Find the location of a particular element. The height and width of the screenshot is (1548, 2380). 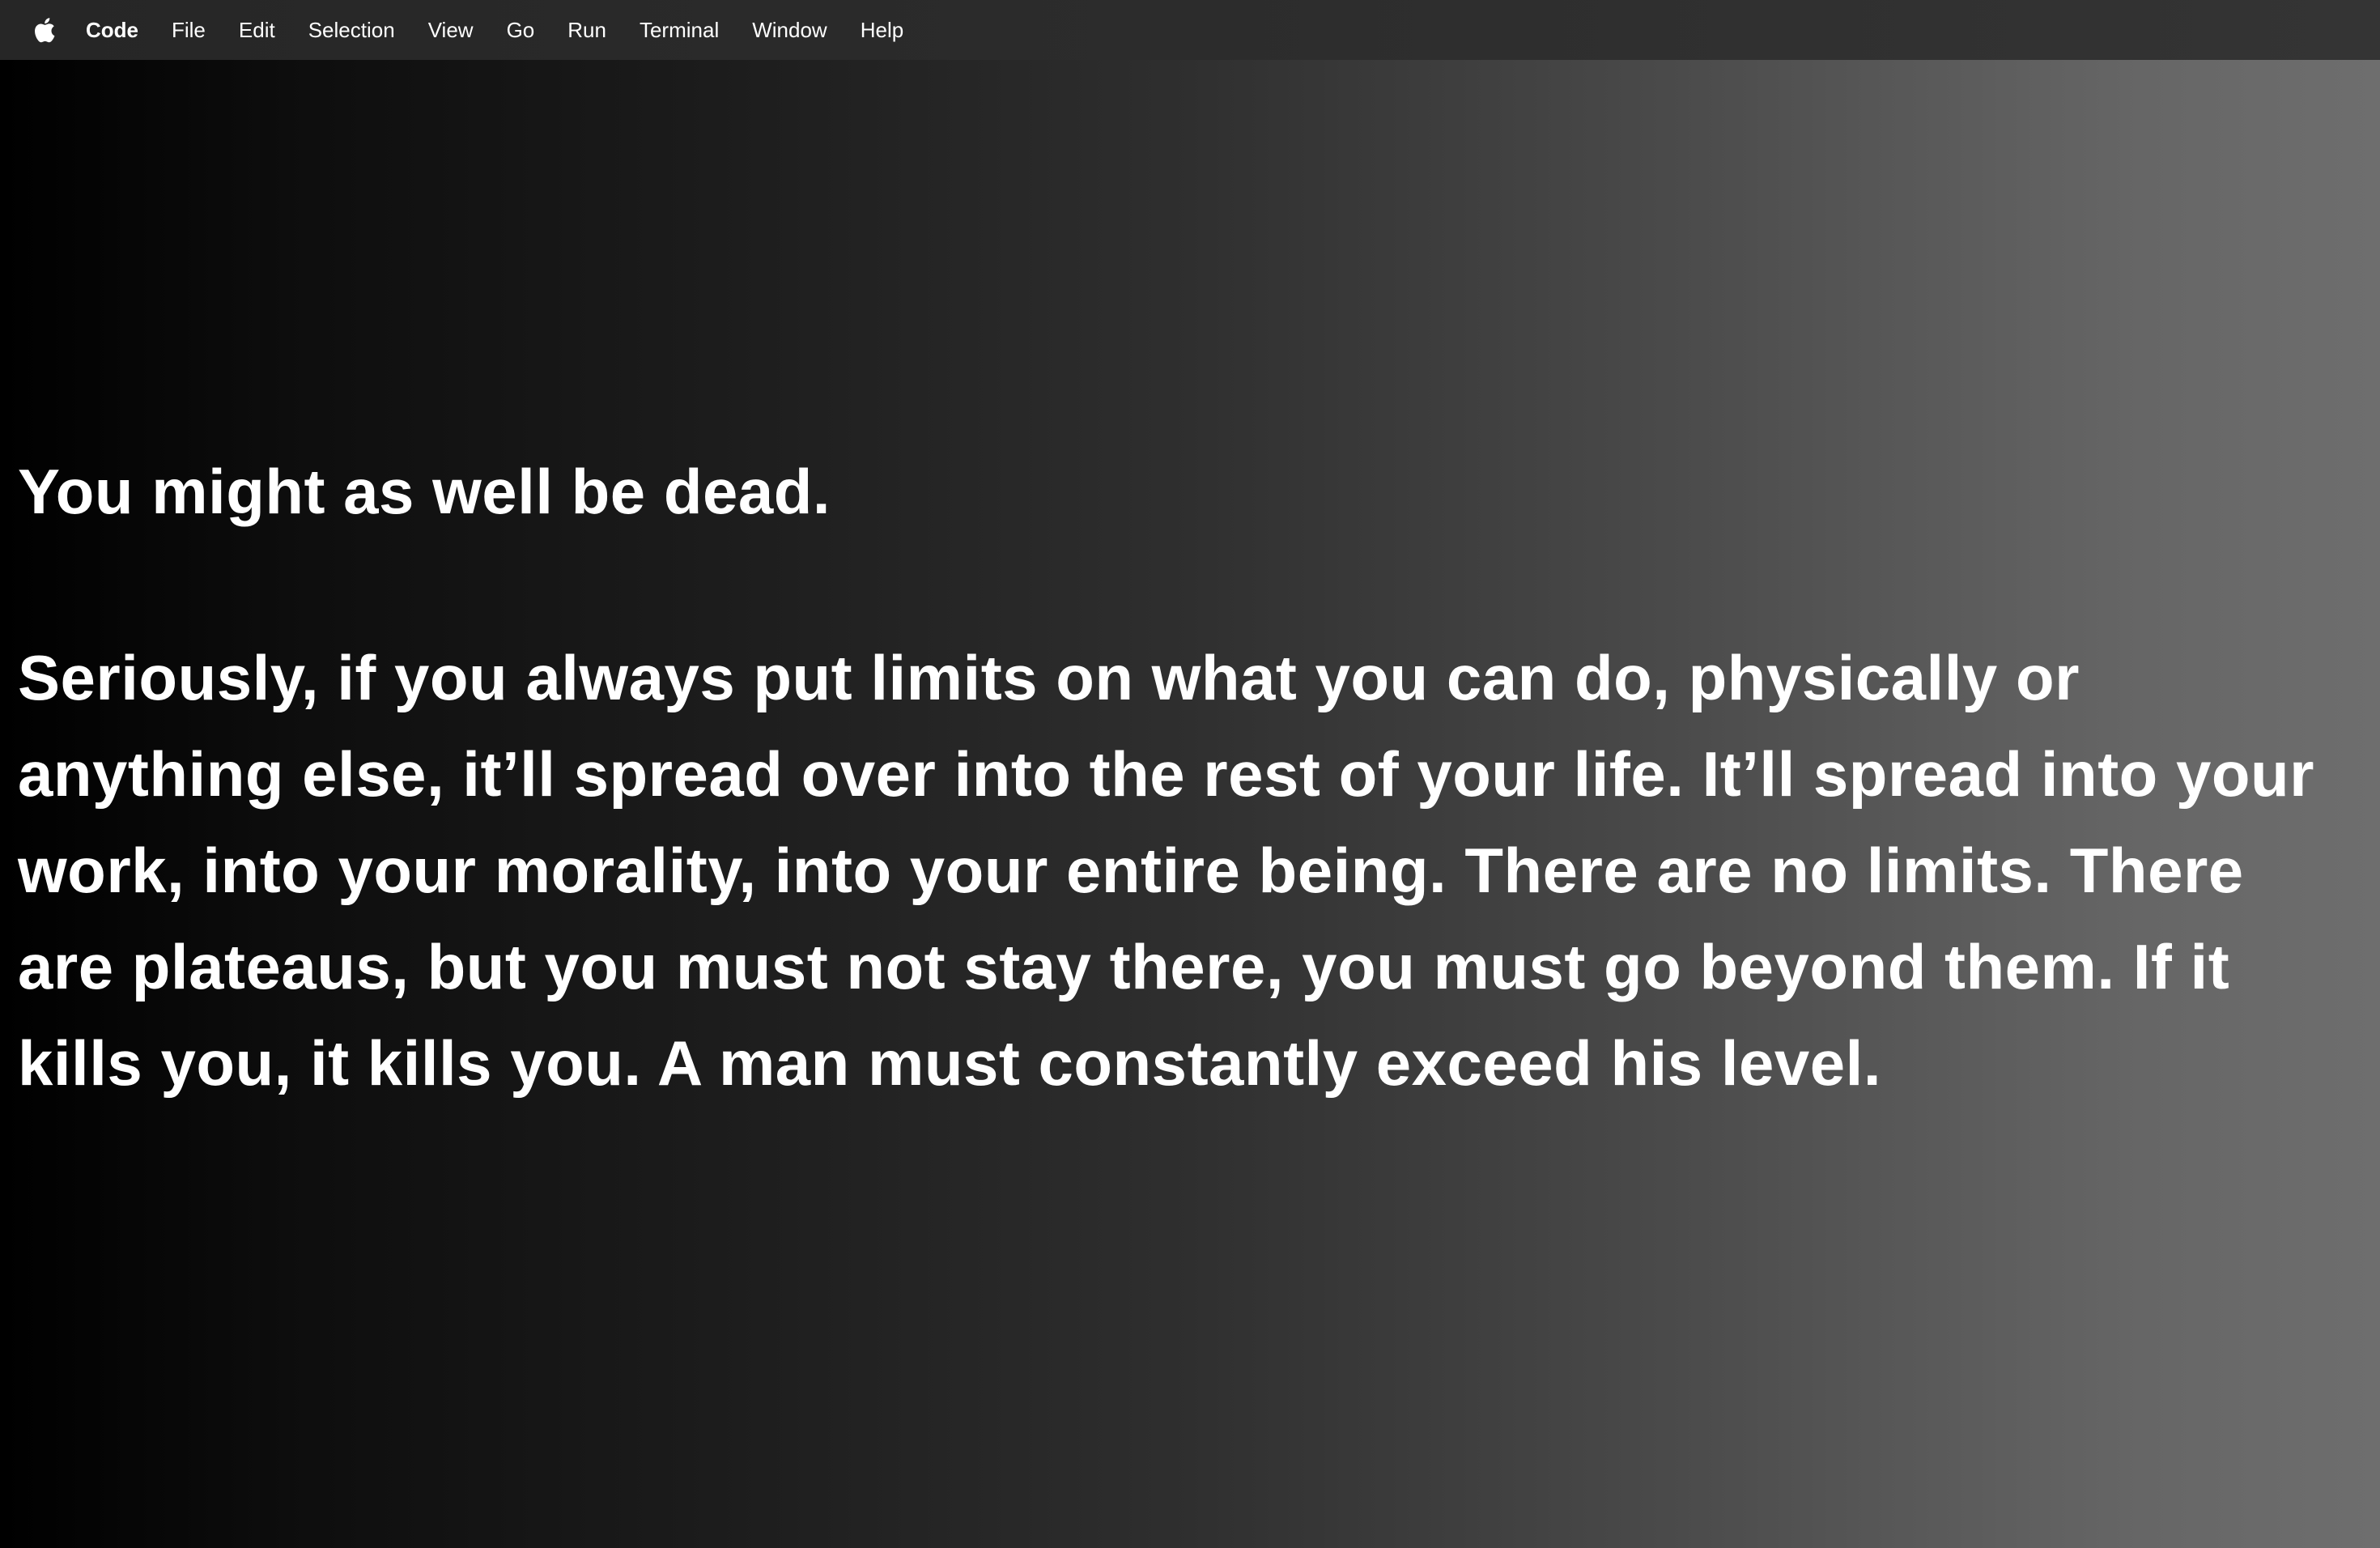

menu-help: Help is located at coordinates (882, 30).